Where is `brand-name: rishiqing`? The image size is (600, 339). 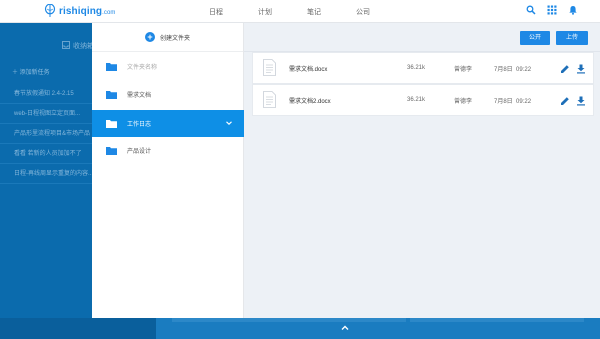
brand-name: rishiqing is located at coordinates (81, 11).